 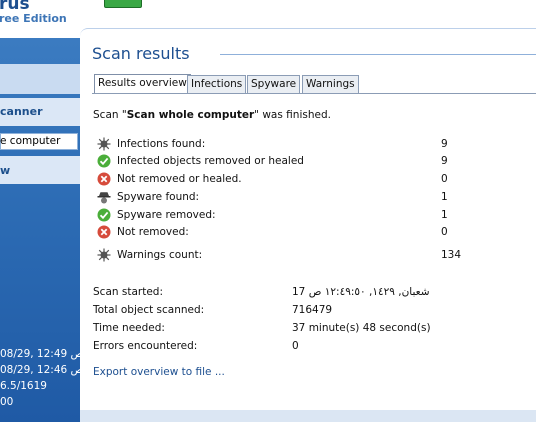 What do you see at coordinates (21, 111) in the screenshot?
I see `sidebar-item-scanner: canner` at bounding box center [21, 111].